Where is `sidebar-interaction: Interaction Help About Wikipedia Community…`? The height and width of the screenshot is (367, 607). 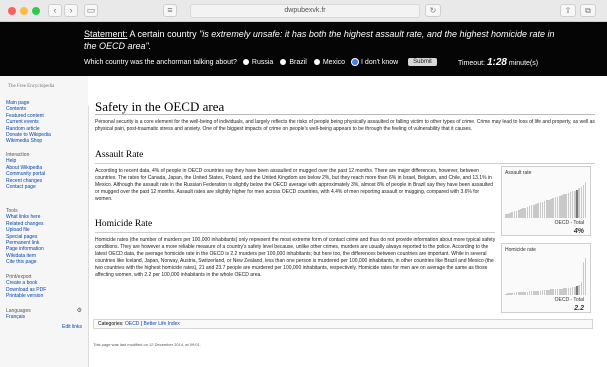 sidebar-interaction: Interaction Help About Wikipedia Community… is located at coordinates (25, 171).